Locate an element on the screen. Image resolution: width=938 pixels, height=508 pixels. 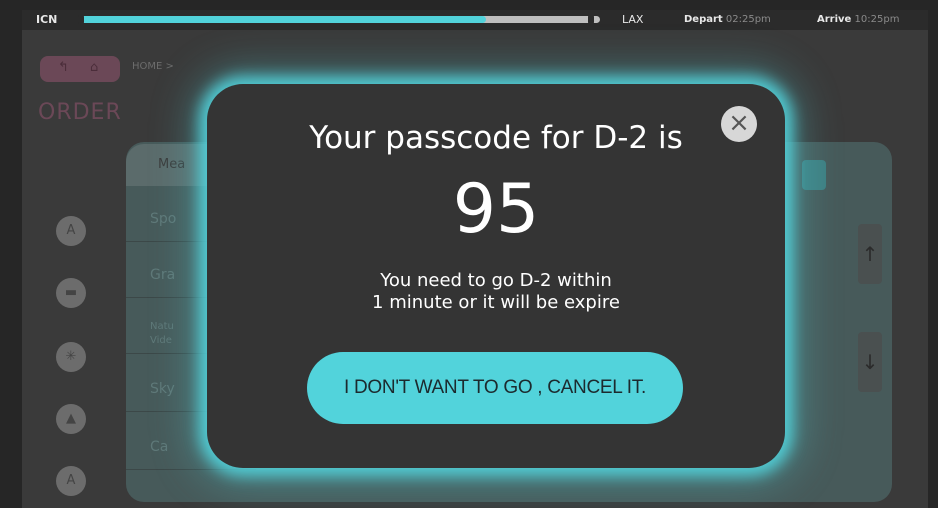
scroll-up-icon: ↑ is located at coordinates (870, 254).